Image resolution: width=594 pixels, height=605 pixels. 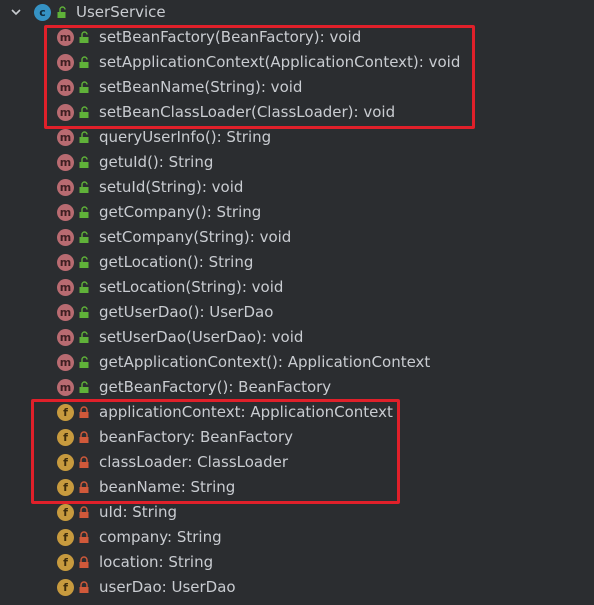 I want to click on tree-node-method: m setBeanName(String): void, so click(x=297, y=87).